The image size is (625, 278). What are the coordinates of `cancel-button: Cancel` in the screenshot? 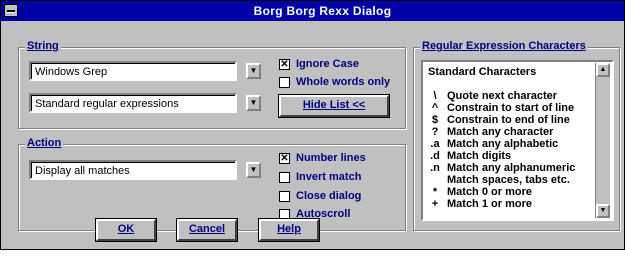 It's located at (207, 230).